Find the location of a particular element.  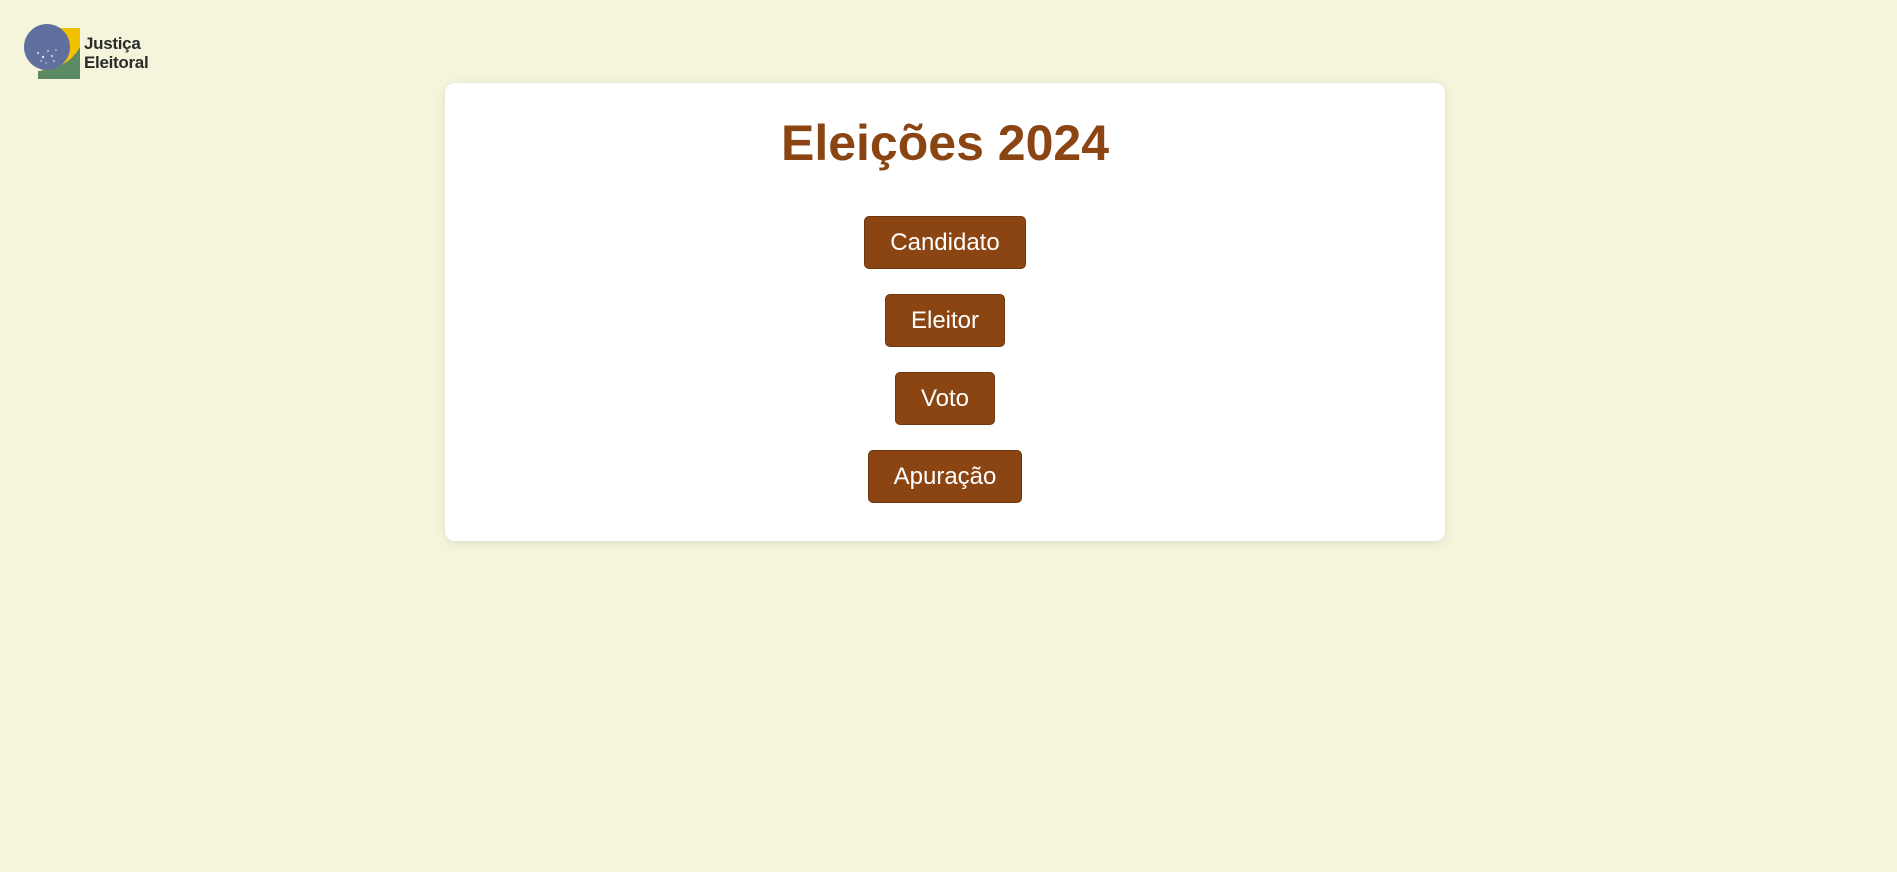

candidato-button: Candidato is located at coordinates (945, 242).